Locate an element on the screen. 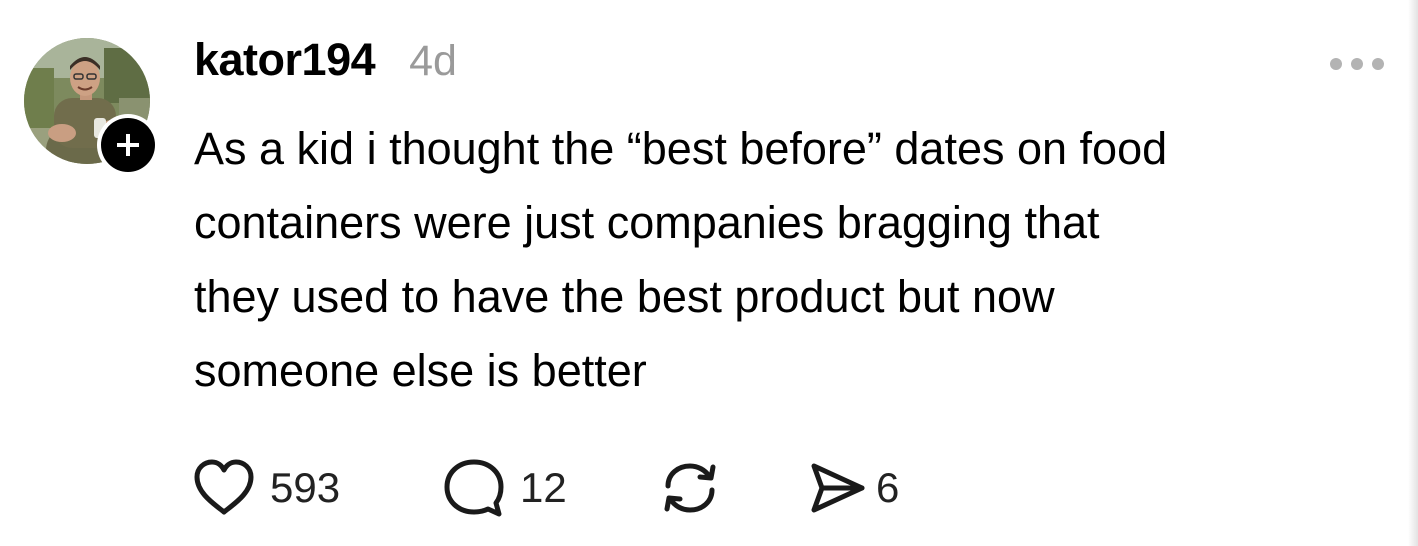  more-options-button is located at coordinates (1358, 64).